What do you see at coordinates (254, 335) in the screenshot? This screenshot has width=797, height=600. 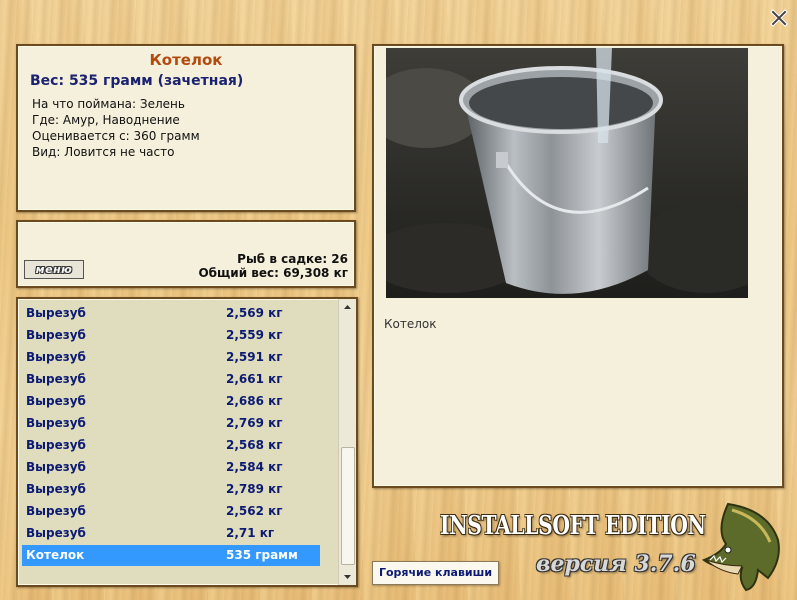 I see `fish-weight-cell: 2,559 кг` at bounding box center [254, 335].